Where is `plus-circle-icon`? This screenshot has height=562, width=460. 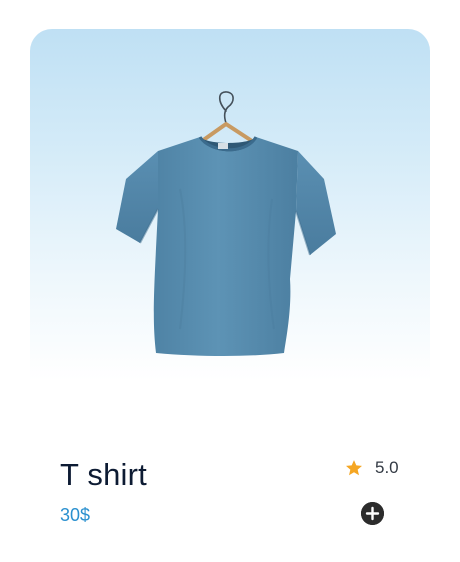
plus-circle-icon is located at coordinates (372, 513).